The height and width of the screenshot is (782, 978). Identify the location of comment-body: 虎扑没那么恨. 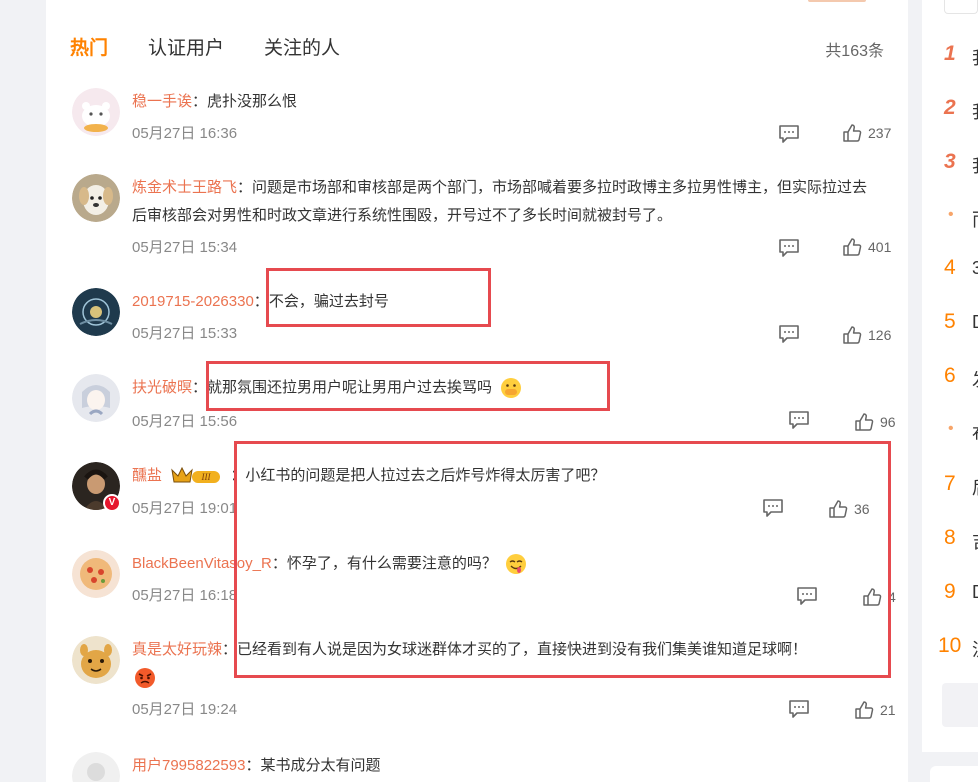
(252, 101).